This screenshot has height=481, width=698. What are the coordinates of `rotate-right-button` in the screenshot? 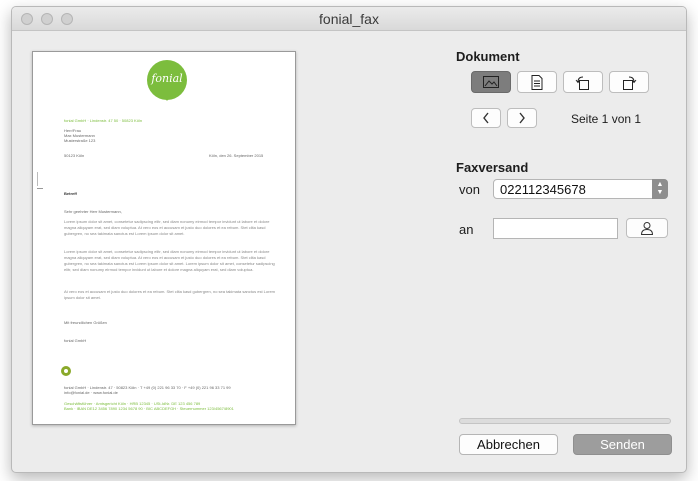 It's located at (629, 82).